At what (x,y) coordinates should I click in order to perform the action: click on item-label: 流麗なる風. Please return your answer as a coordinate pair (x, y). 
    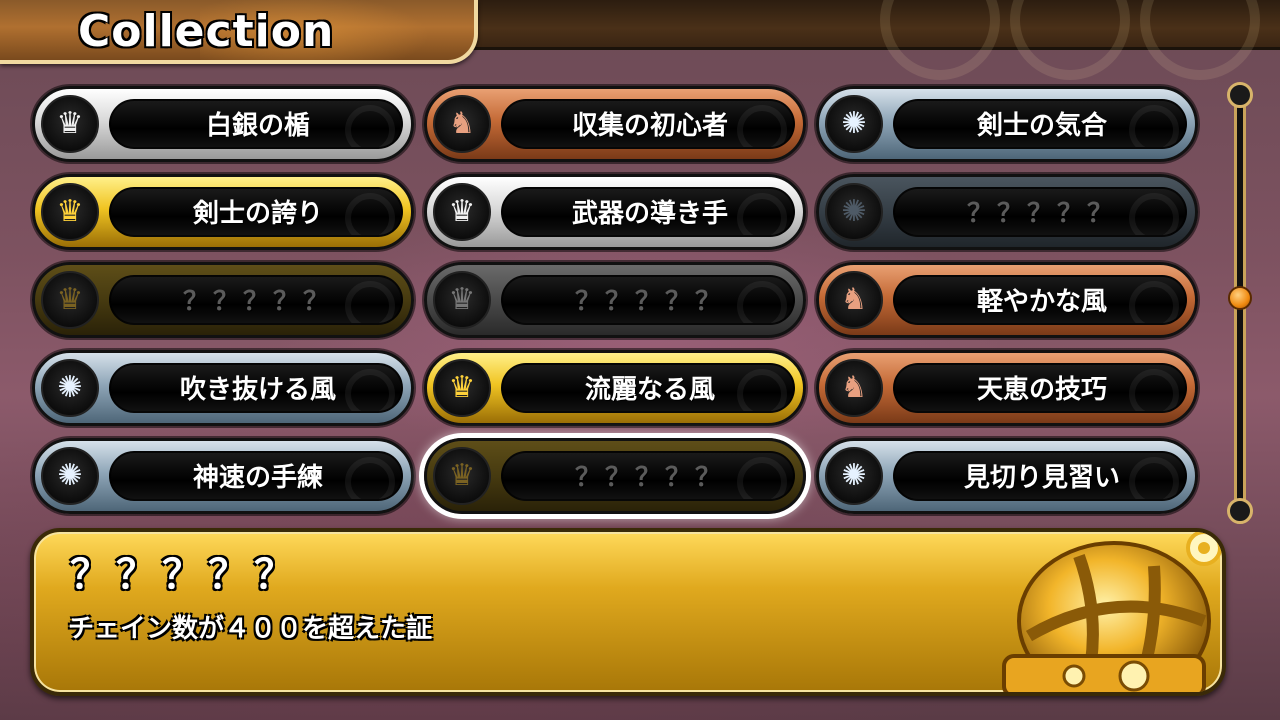
    Looking at the image, I should click on (649, 390).